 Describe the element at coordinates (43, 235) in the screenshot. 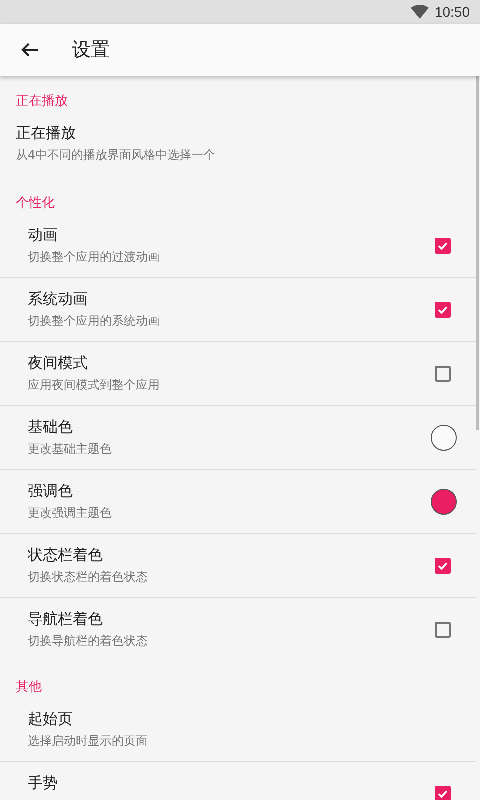

I see `item-title: 动画` at that location.